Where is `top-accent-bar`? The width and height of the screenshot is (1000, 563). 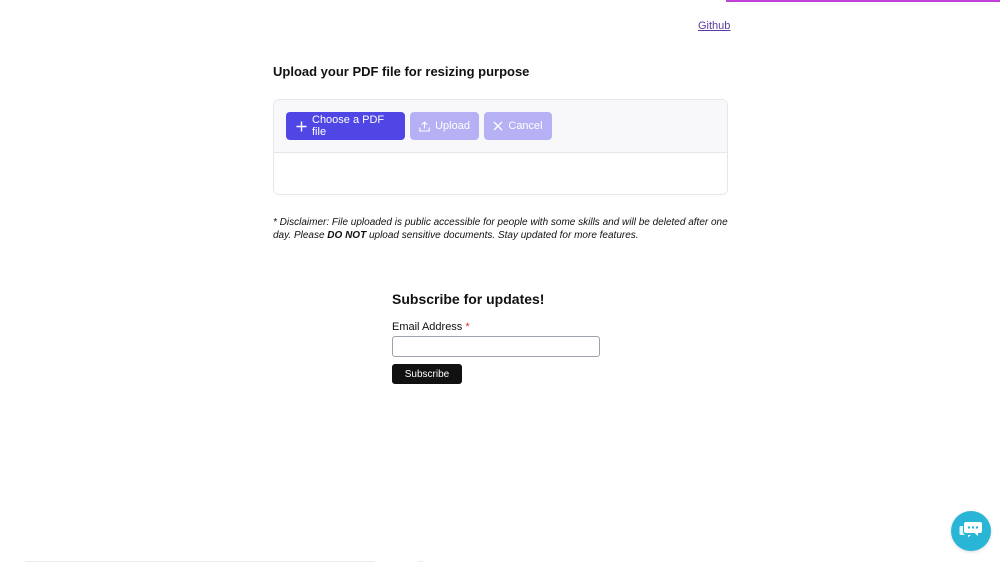 top-accent-bar is located at coordinates (863, 1).